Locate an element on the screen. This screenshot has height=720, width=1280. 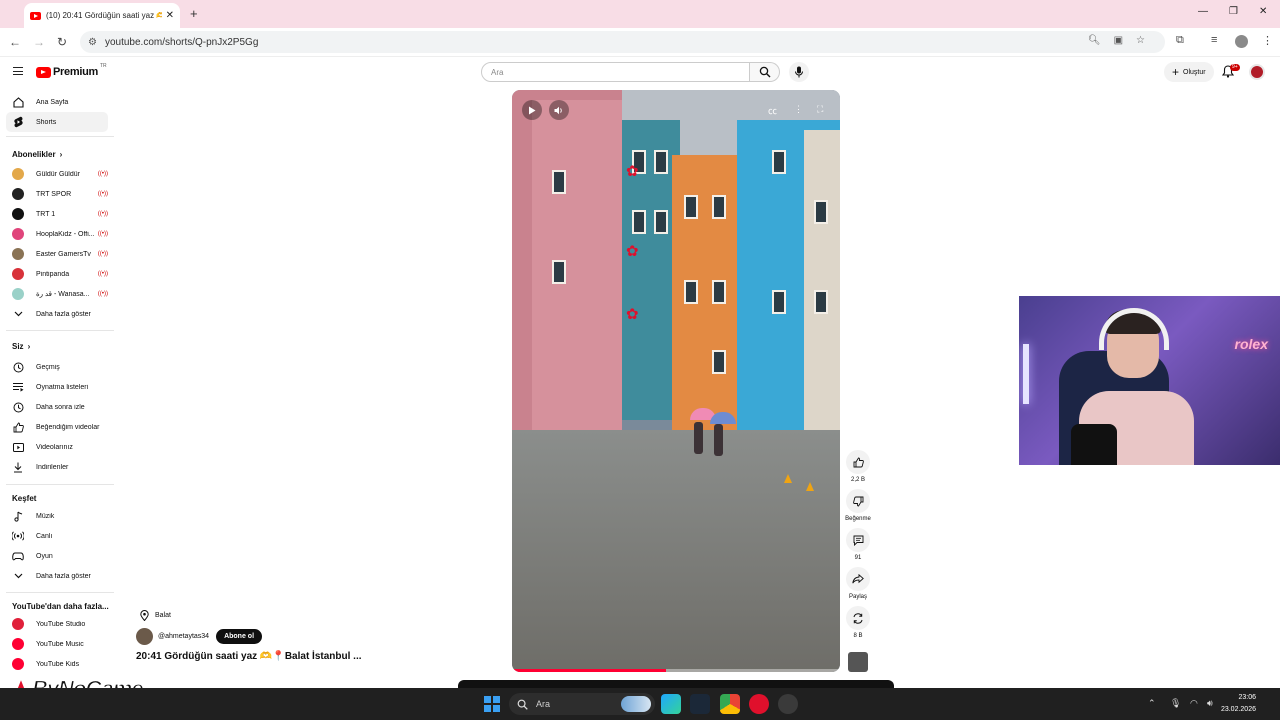
extensions-icon: ⧉ is located at coordinates (1180, 40).